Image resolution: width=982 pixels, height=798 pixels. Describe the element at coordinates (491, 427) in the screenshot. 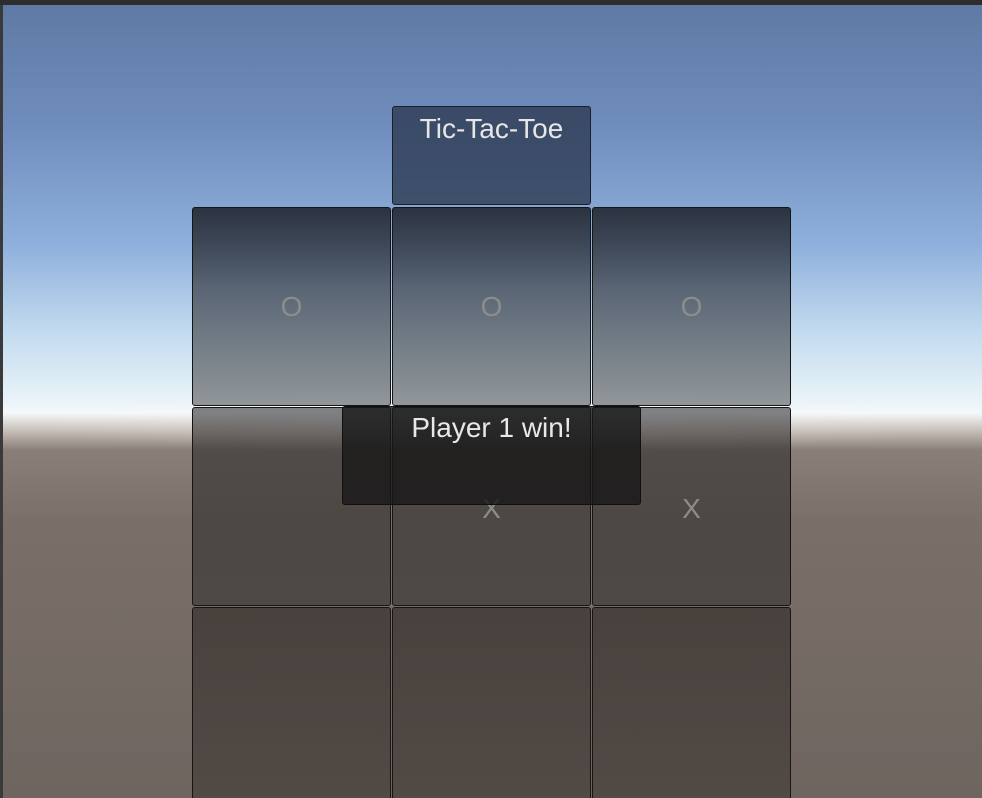

I see `result-message: Player 1 win!` at that location.